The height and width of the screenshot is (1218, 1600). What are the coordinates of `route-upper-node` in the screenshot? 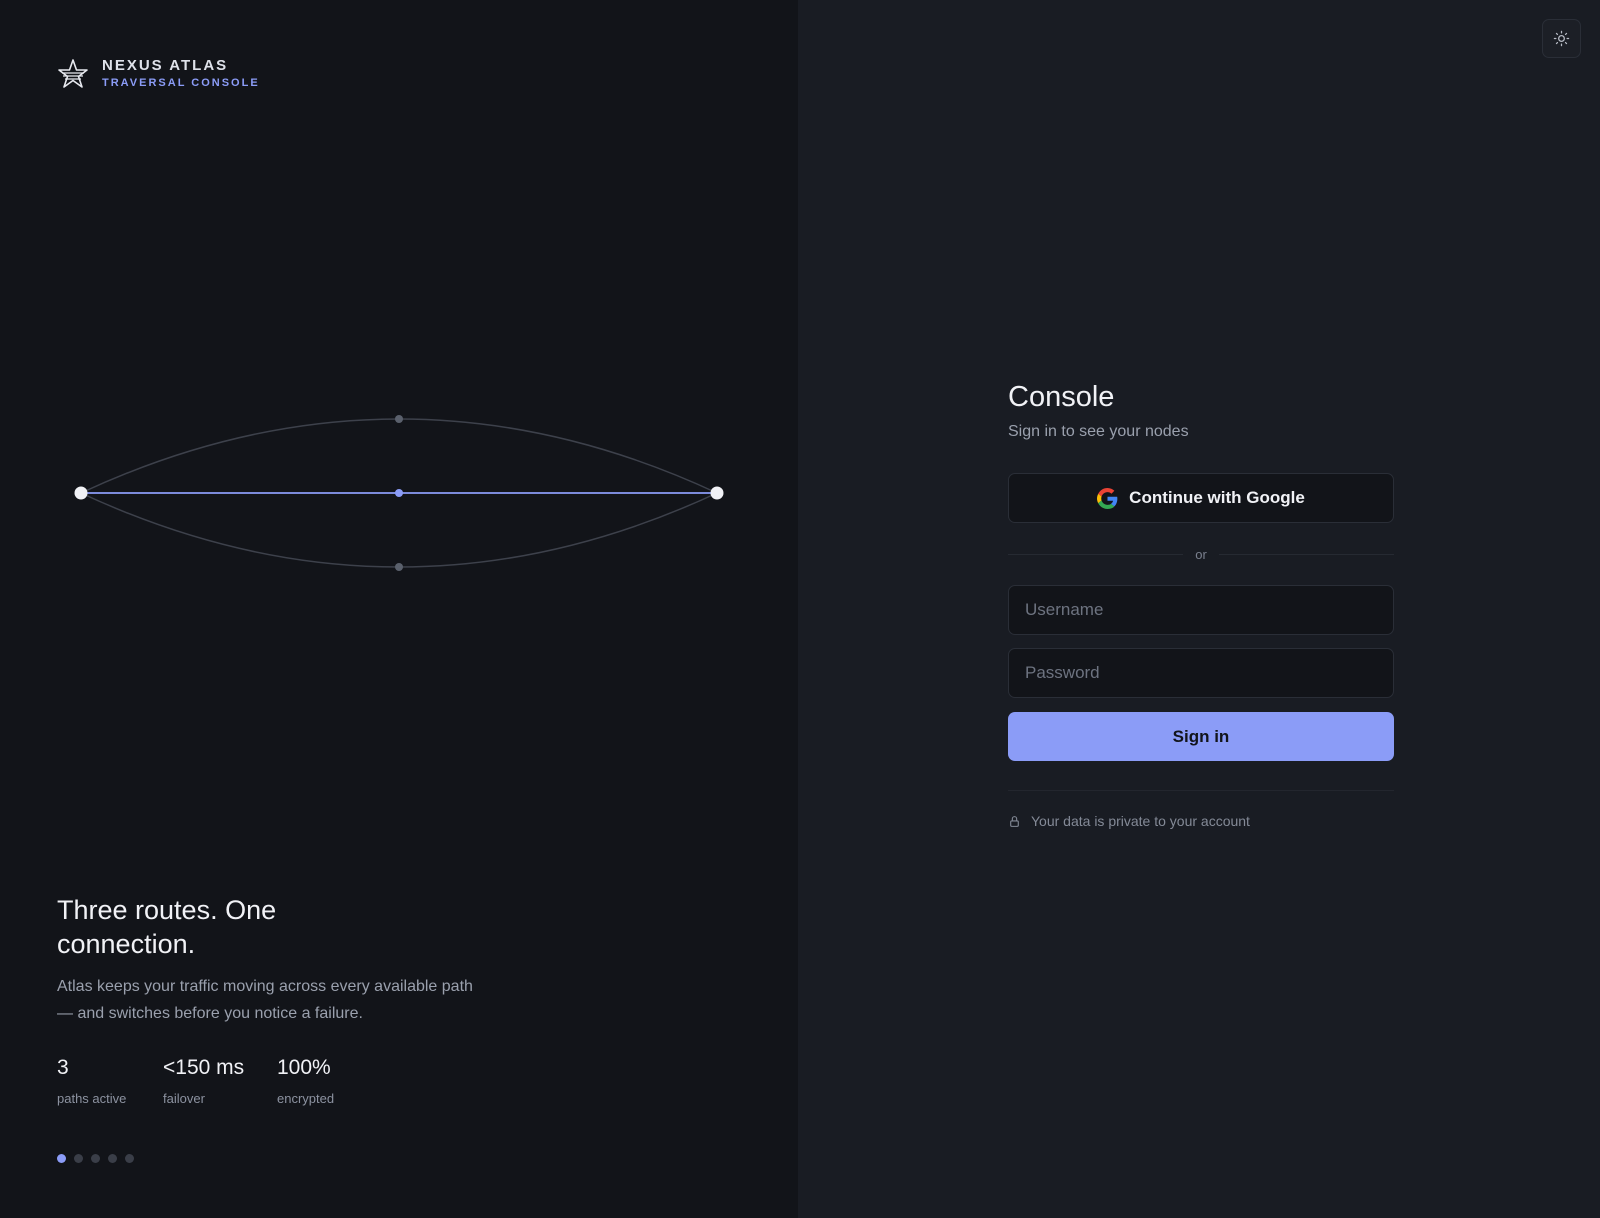 It's located at (399, 419).